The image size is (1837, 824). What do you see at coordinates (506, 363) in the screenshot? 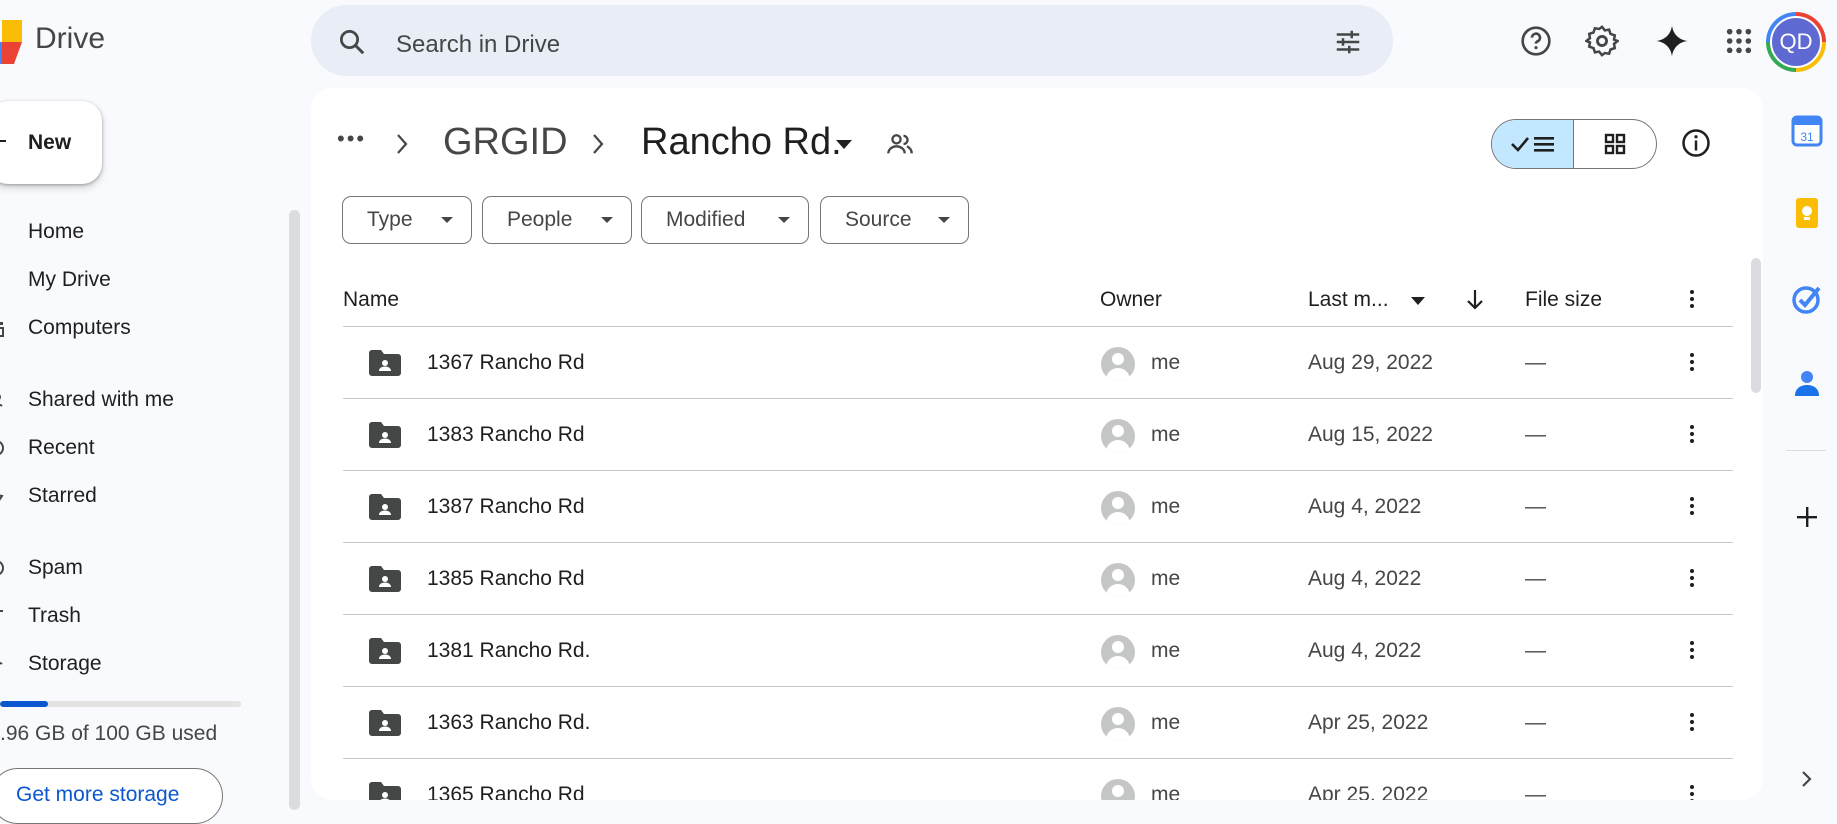
I see `file-name: 1367 Rancho Rd` at bounding box center [506, 363].